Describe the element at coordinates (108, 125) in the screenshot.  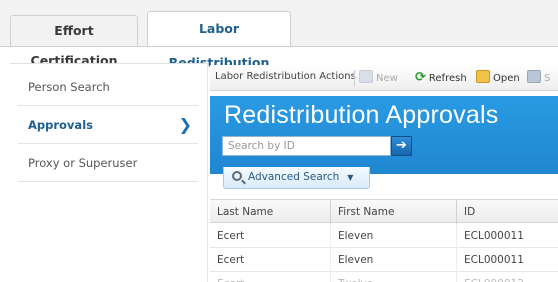
I see `nav-item-approvals: Approvals ❯` at that location.